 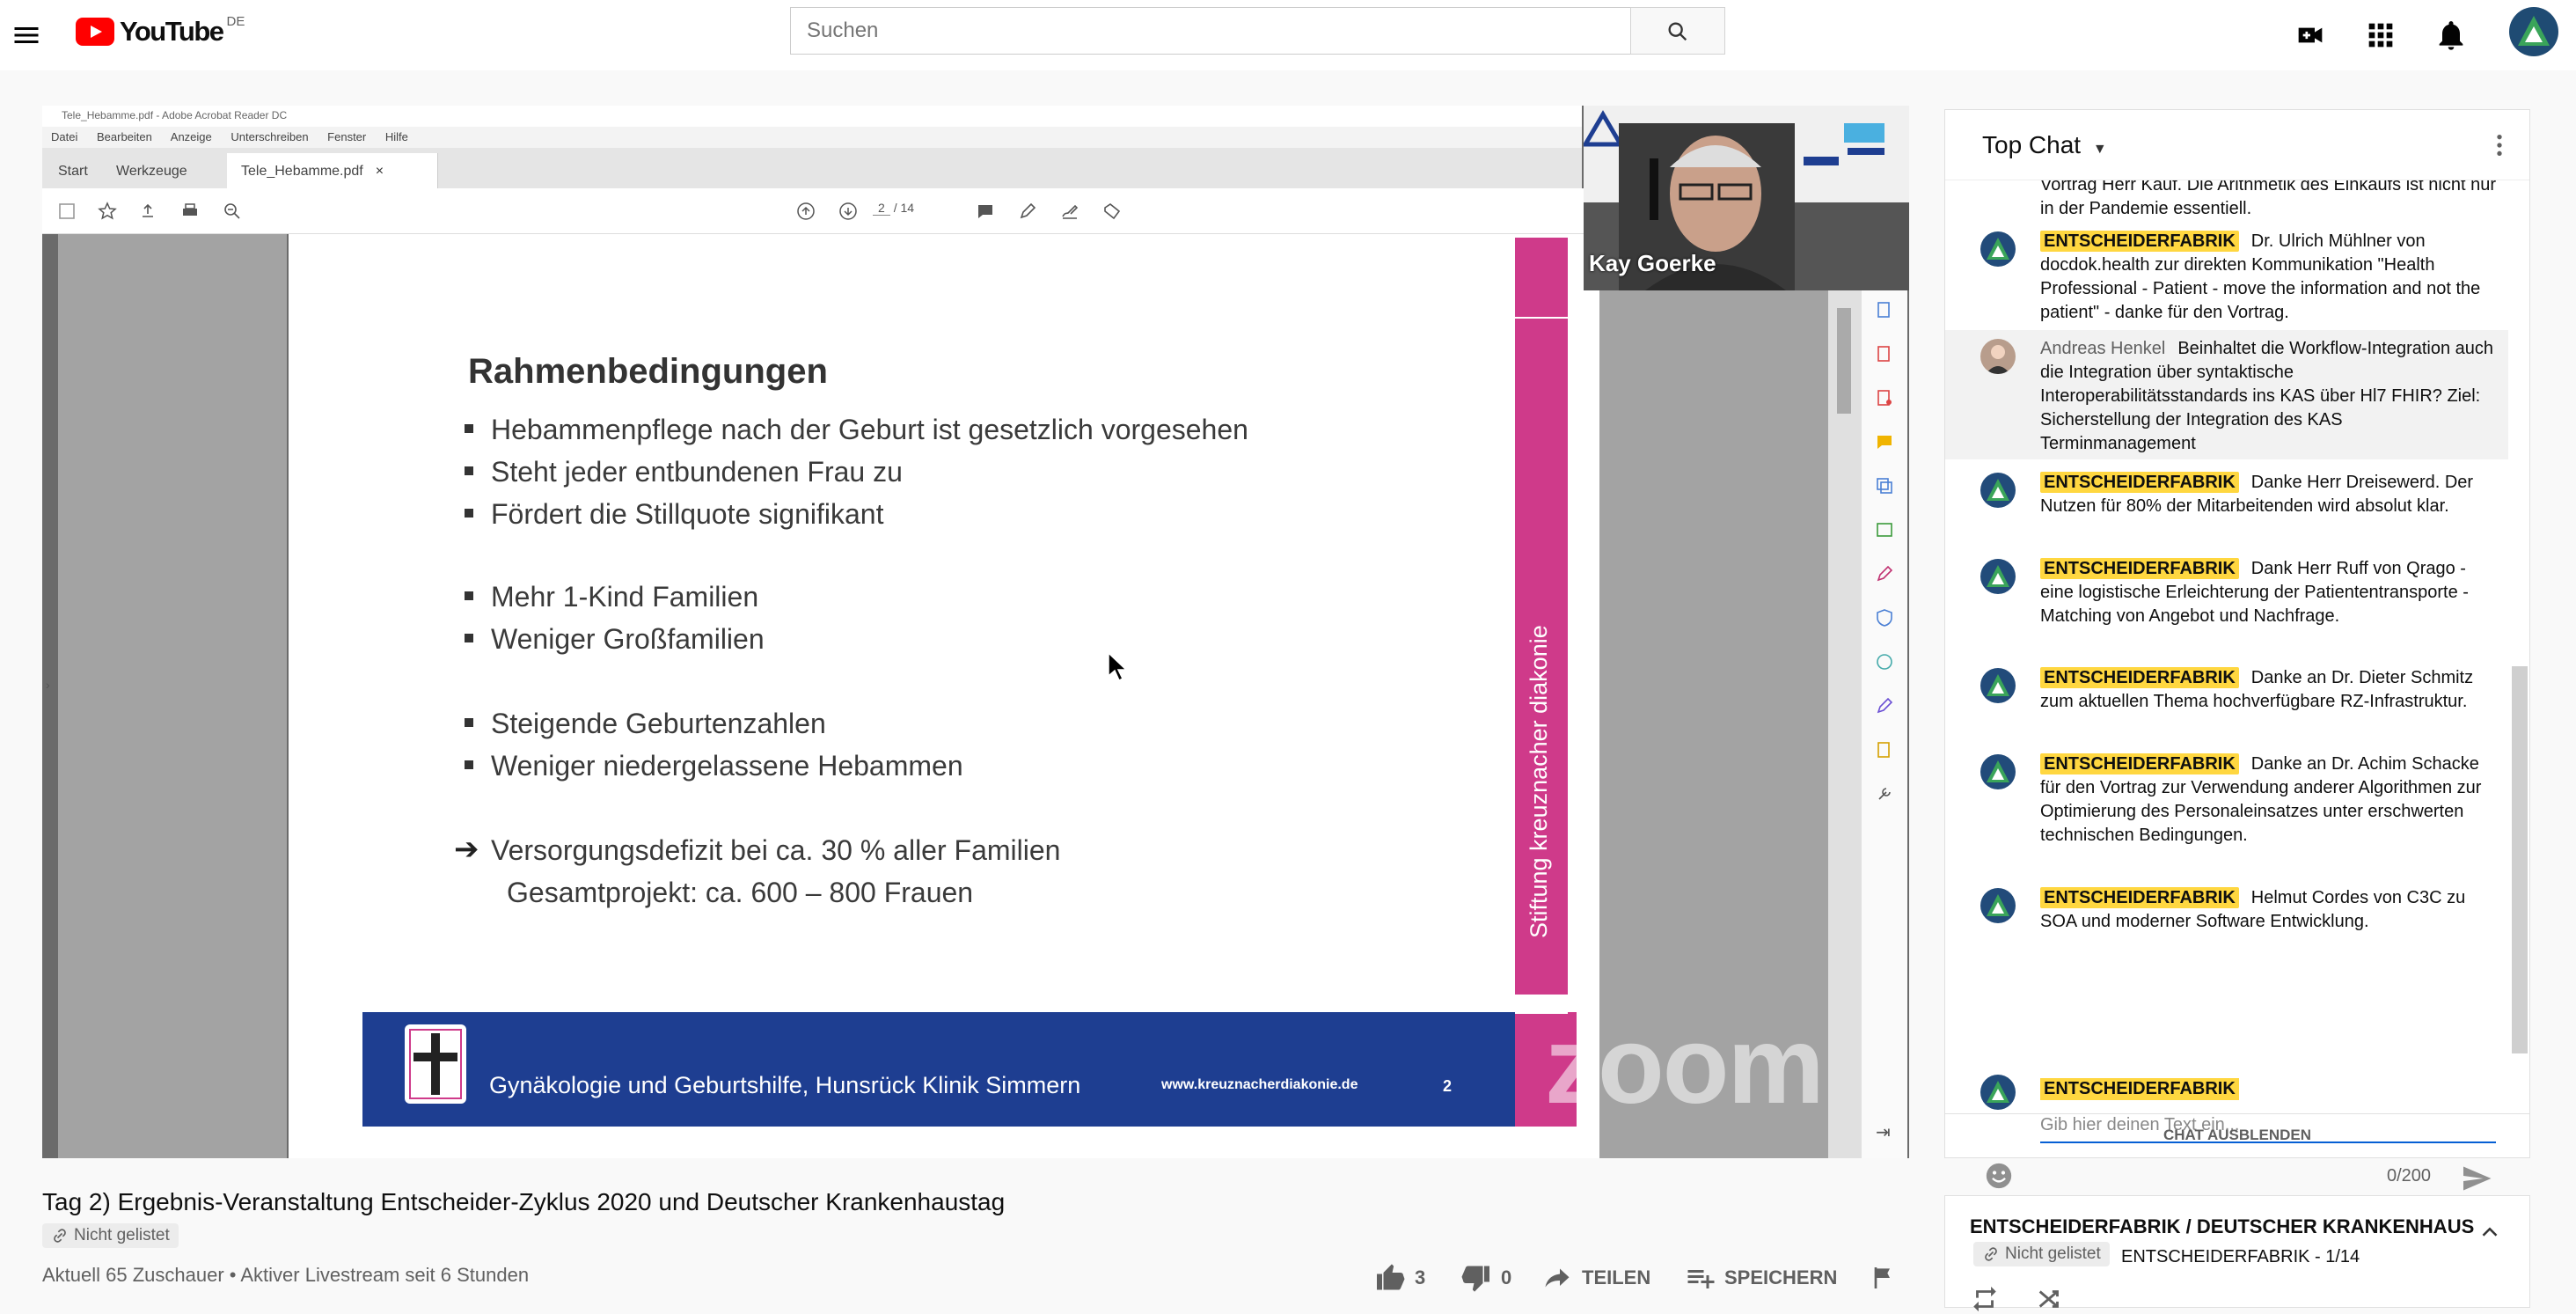 I want to click on search-button, so click(x=1677, y=31).